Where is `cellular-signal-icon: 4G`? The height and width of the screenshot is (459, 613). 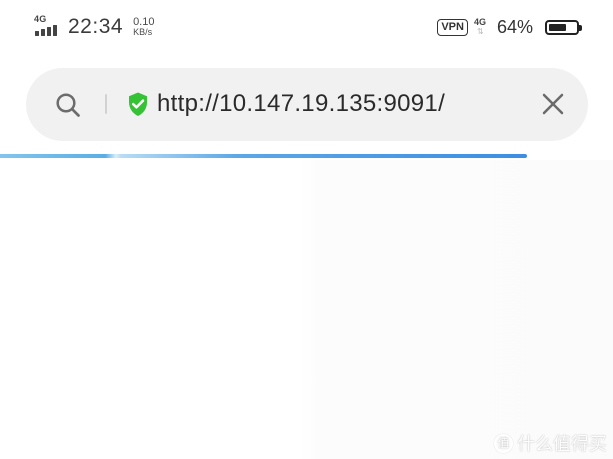
cellular-signal-icon: 4G is located at coordinates (47, 26).